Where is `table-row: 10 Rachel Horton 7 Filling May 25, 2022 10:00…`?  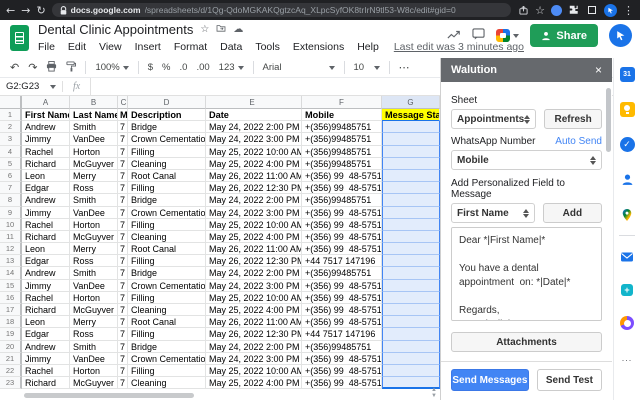 table-row: 10 Rachel Horton 7 Filling May 25, 2022 10:00… is located at coordinates (220, 224).